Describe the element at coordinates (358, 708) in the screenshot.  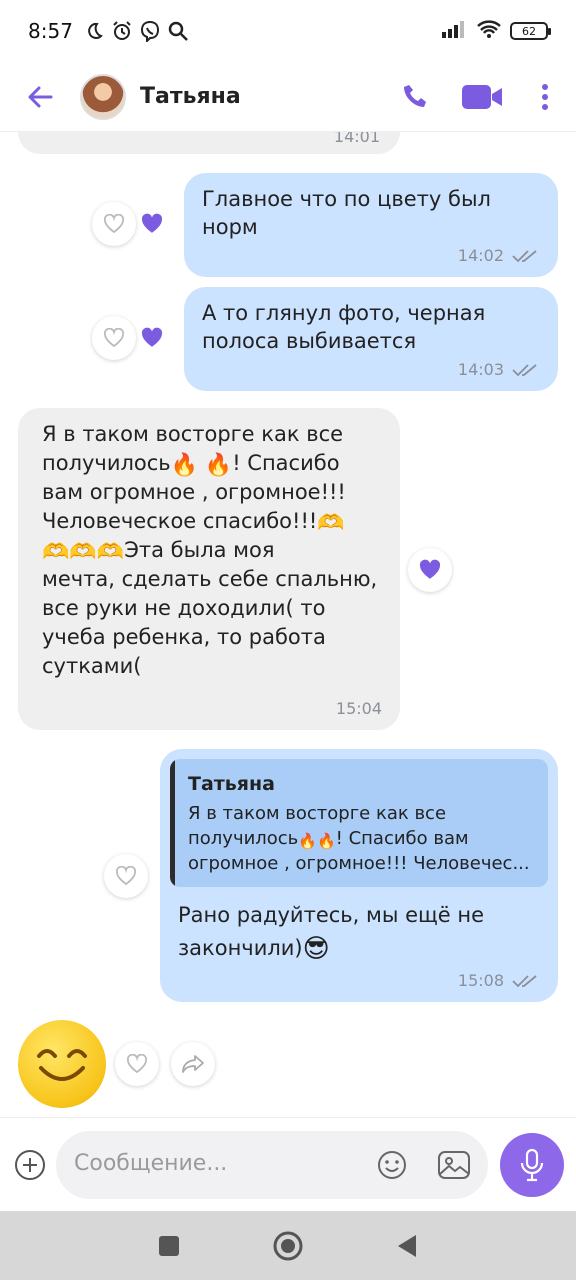
I see `message-time: 15:04` at that location.